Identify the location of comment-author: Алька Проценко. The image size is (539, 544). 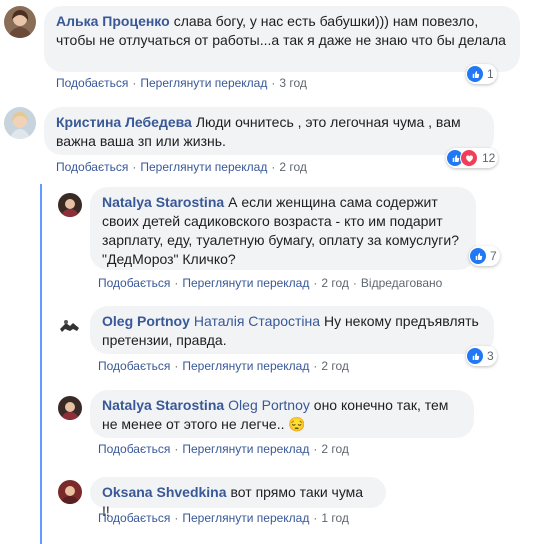
(113, 21).